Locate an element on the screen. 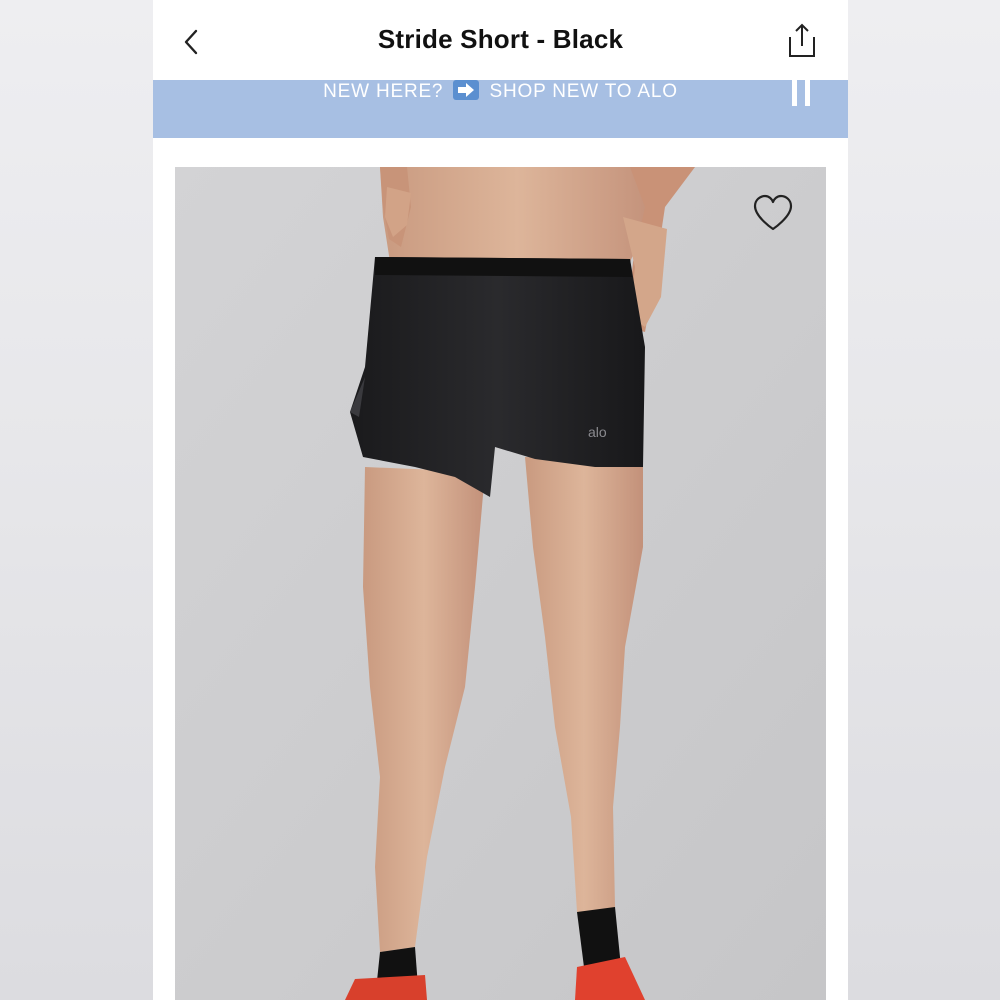  share-icon is located at coordinates (802, 40).